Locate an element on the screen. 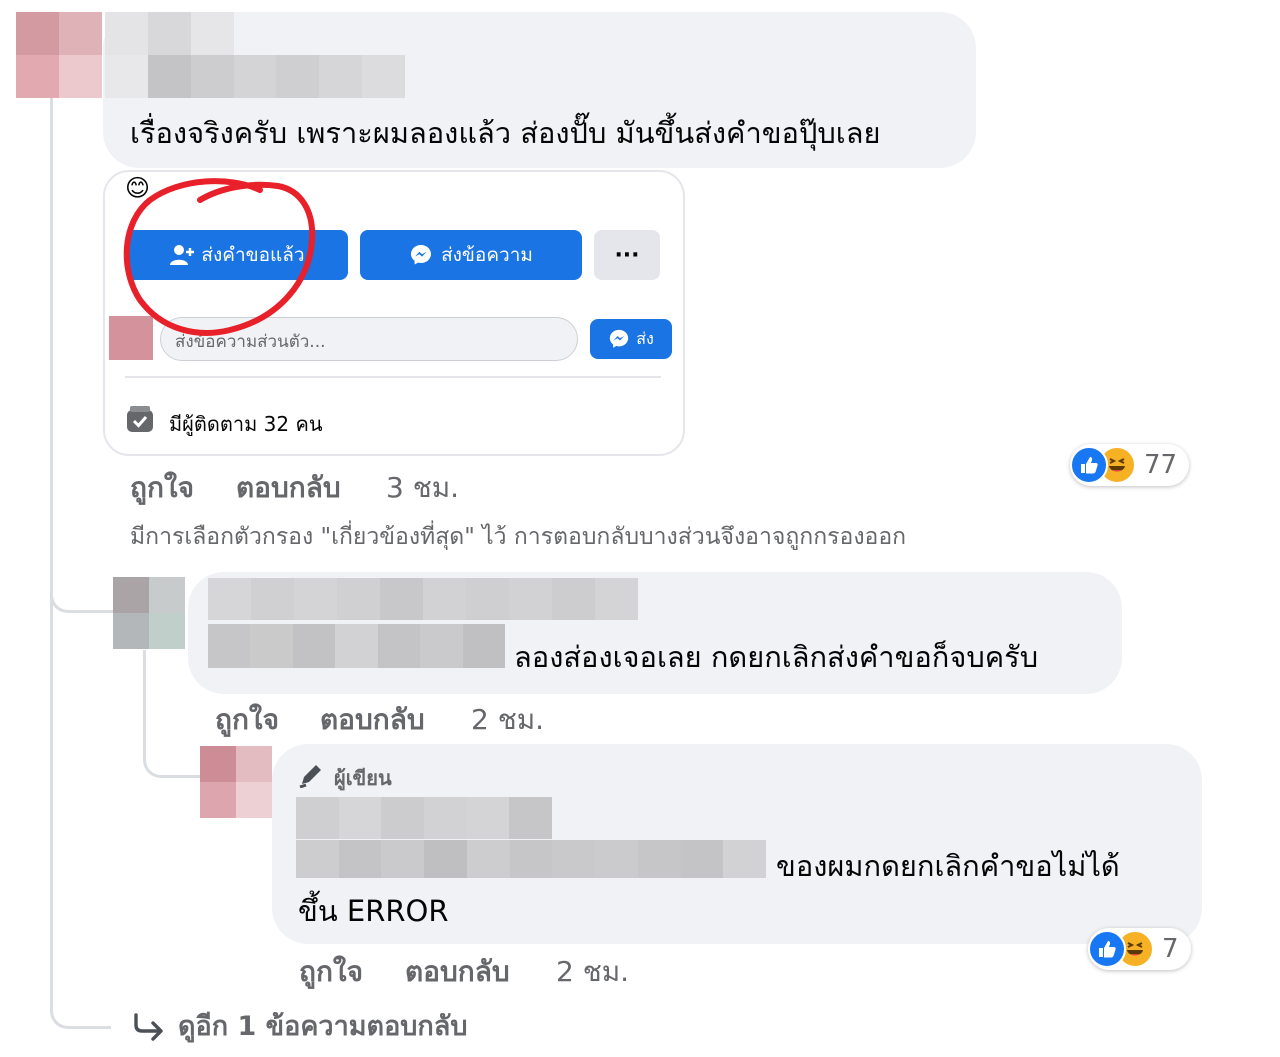 The image size is (1280, 1057). reaction-count: 7 is located at coordinates (1170, 949).